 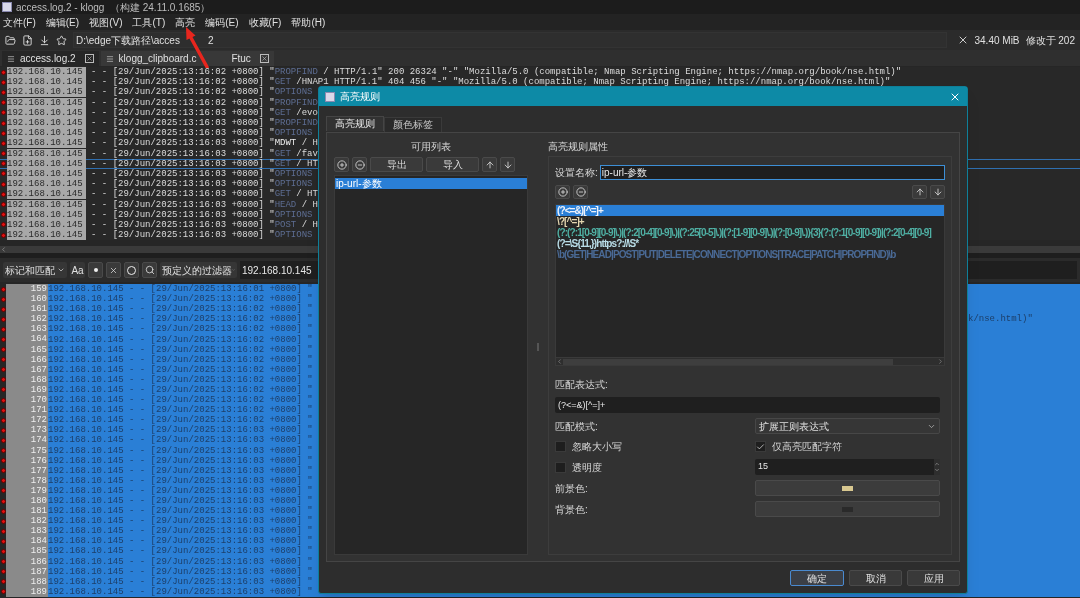 I want to click on opacity-spinbox: 15, so click(x=847, y=467).